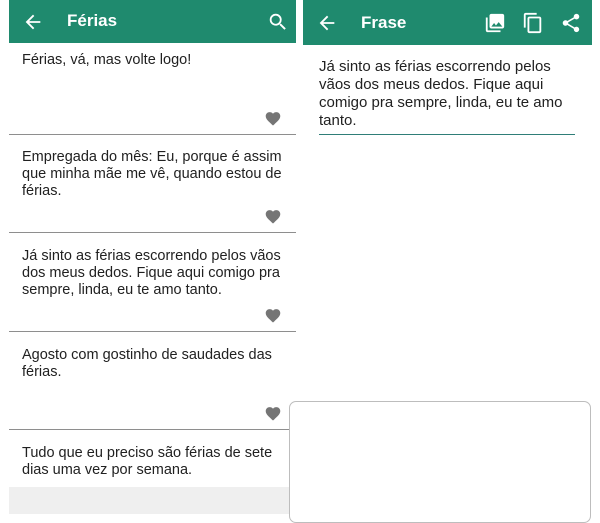 The image size is (600, 523). Describe the element at coordinates (152, 500) in the screenshot. I see `list-bottom-strip` at that location.